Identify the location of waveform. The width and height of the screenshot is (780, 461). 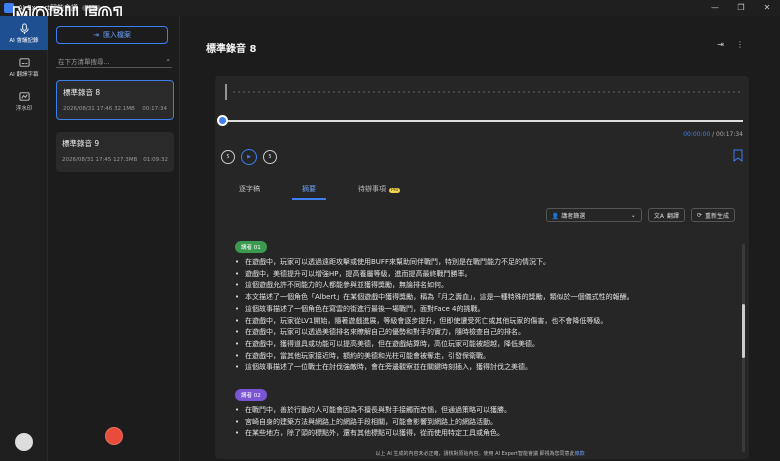
(483, 92).